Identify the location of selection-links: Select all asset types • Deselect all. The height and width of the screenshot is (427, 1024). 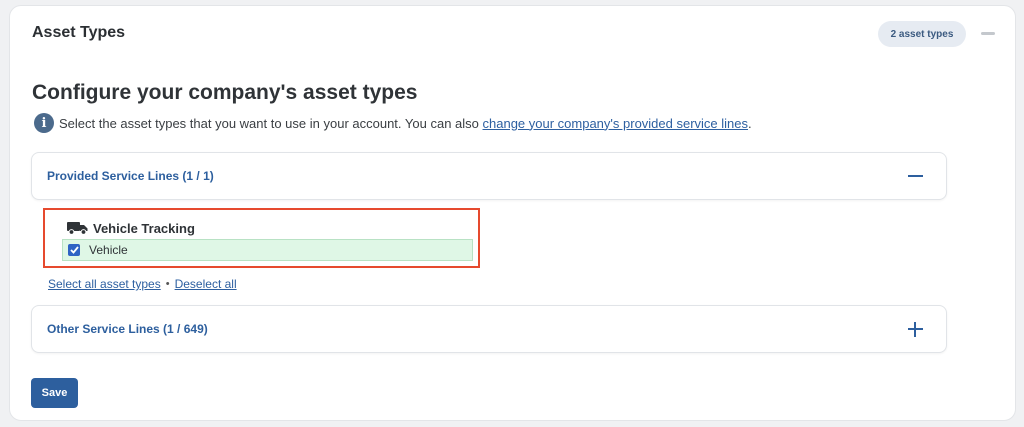
(142, 284).